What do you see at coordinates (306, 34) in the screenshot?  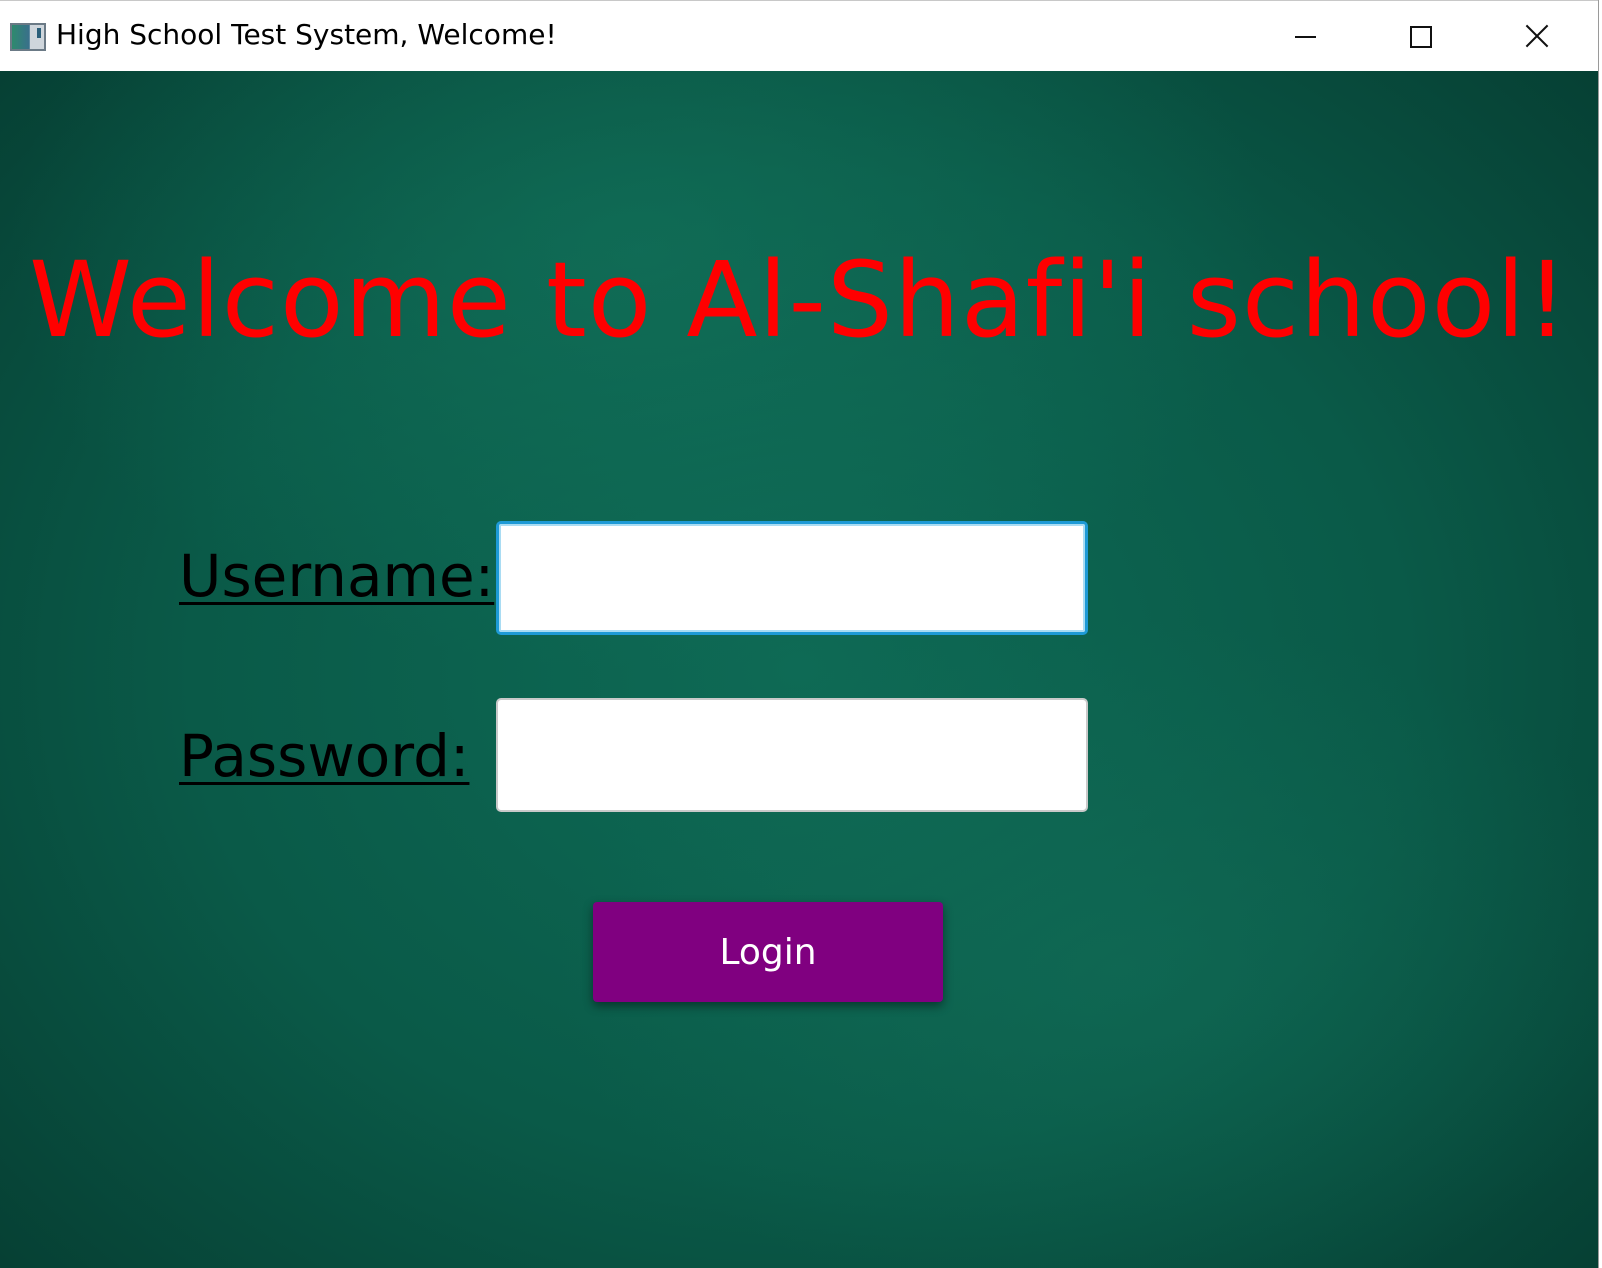 I see `window-title: High School Test System, Welcome!` at bounding box center [306, 34].